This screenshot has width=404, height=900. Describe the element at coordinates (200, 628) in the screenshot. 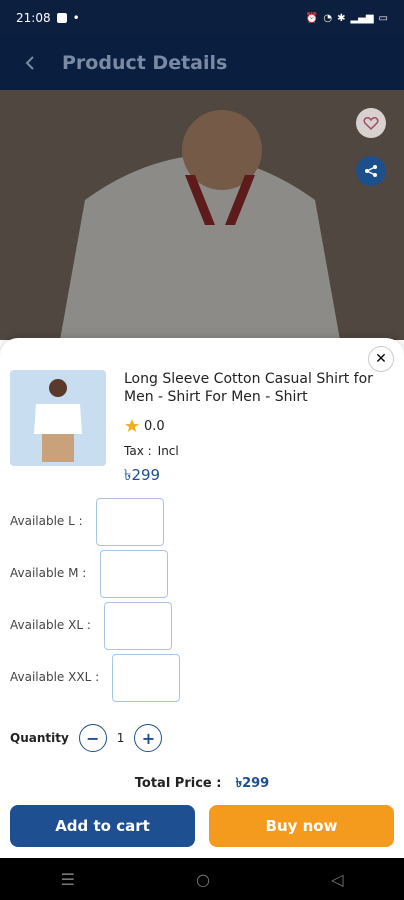

I see `size-row: Available XL :` at that location.